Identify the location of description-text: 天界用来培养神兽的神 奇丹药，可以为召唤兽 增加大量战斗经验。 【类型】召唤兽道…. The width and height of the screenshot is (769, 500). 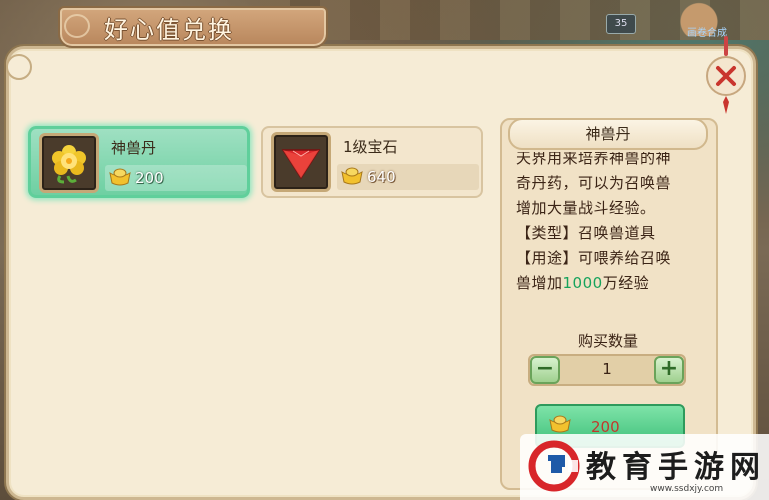
(593, 224).